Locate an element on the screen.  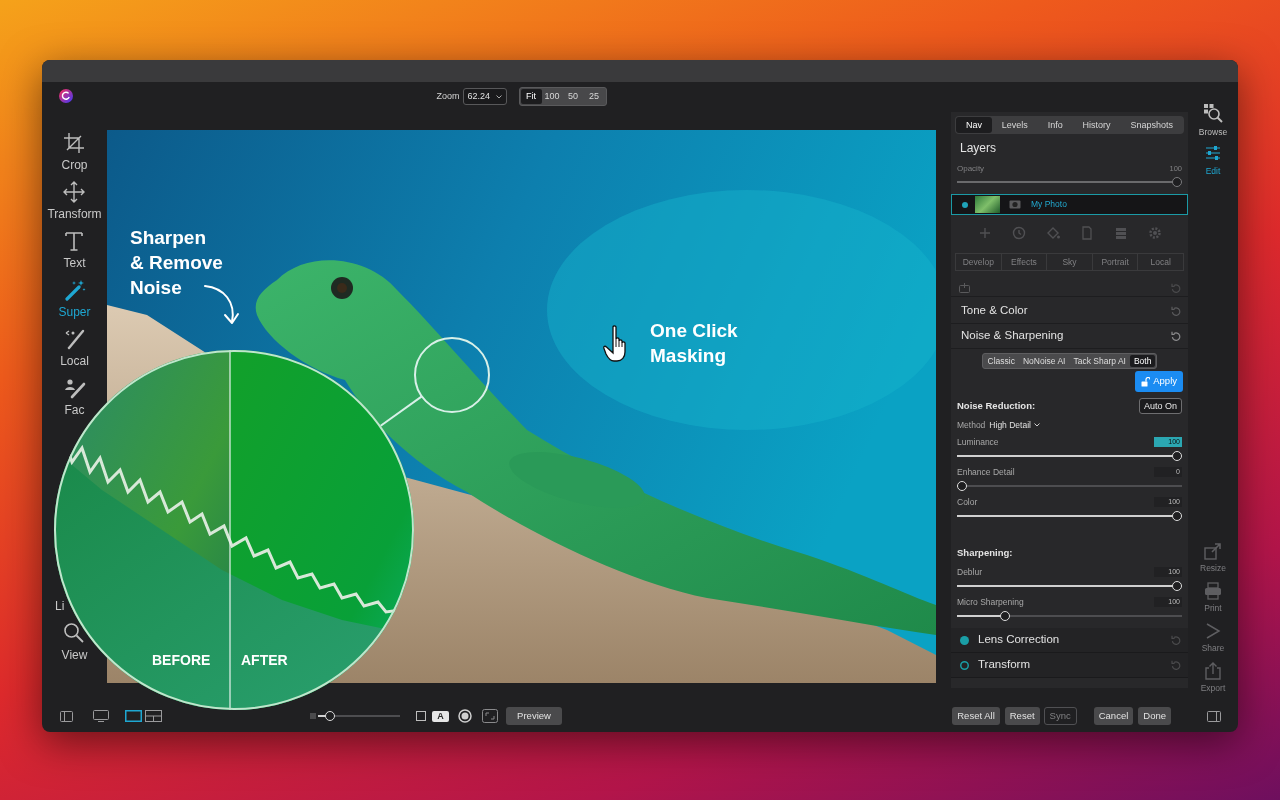
slider-label: Deblur is located at coordinates (970, 572).